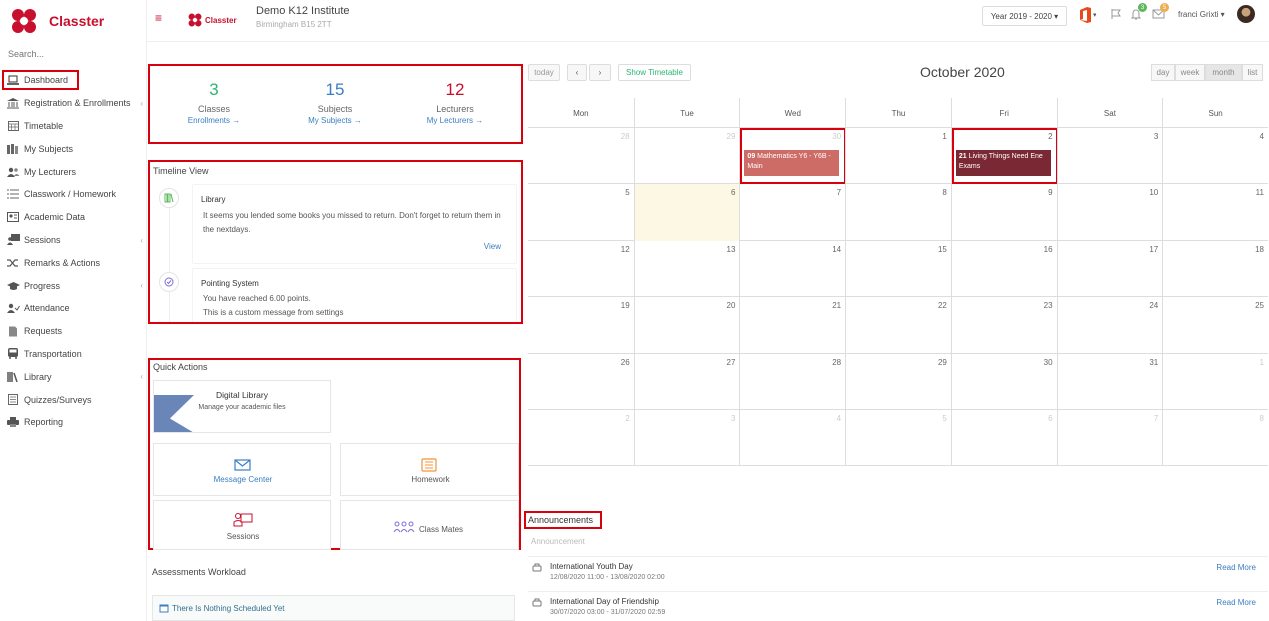 Image resolution: width=1269 pixels, height=621 pixels. Describe the element at coordinates (73, 194) in the screenshot. I see `sidebar-item-classwork-homework: Classwork / Homework` at that location.